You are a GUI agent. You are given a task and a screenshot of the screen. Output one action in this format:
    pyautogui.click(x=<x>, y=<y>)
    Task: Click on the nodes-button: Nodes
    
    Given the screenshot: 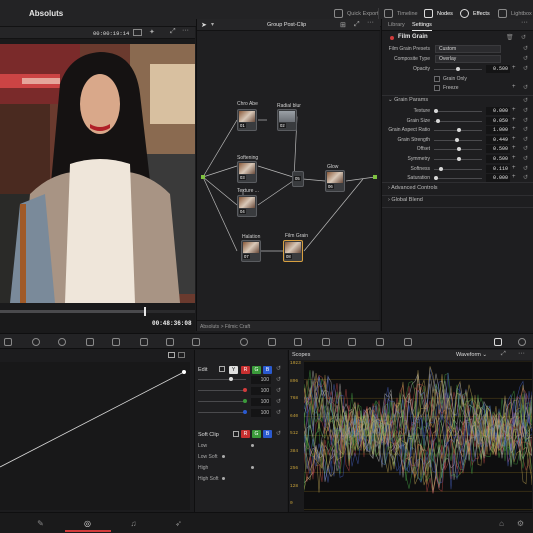 What is the action you would take?
    pyautogui.click(x=438, y=13)
    